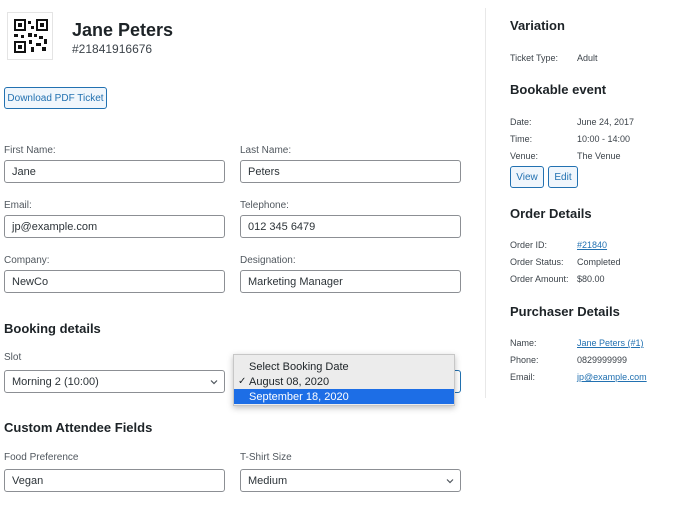  I want to click on attendee-name: Jane Peters, so click(123, 30).